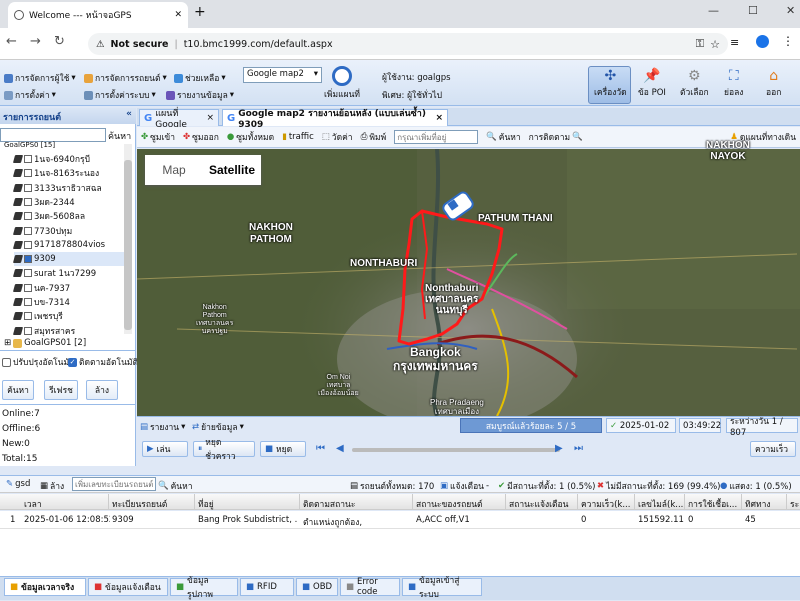 The width and height of the screenshot is (800, 601). What do you see at coordinates (436, 137) in the screenshot?
I see `place-input` at bounding box center [436, 137].